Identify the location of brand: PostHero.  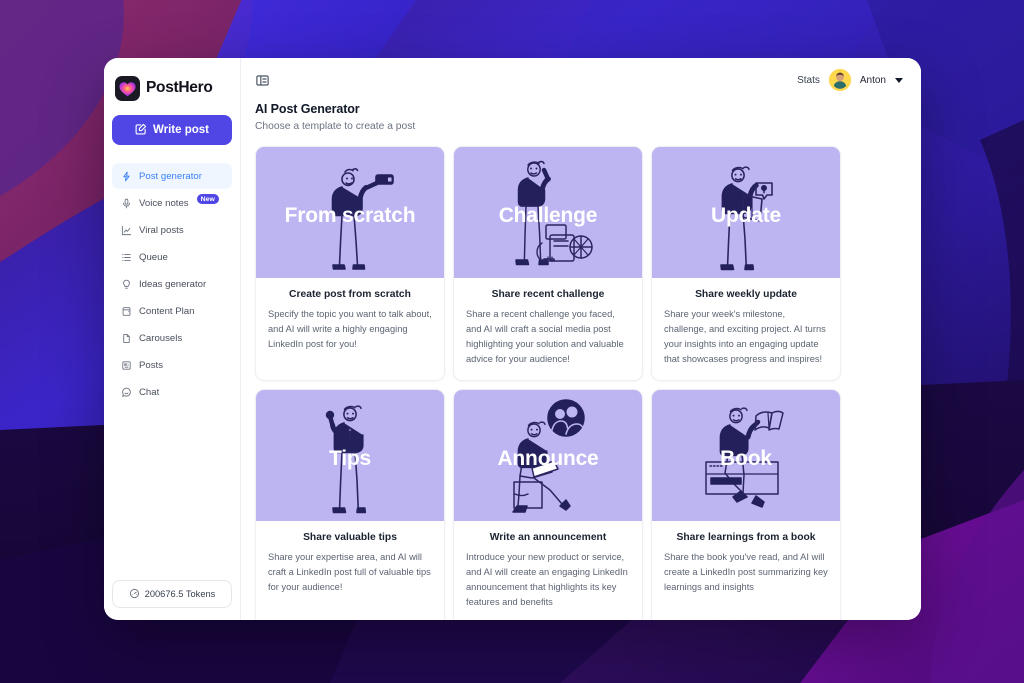
(172, 87).